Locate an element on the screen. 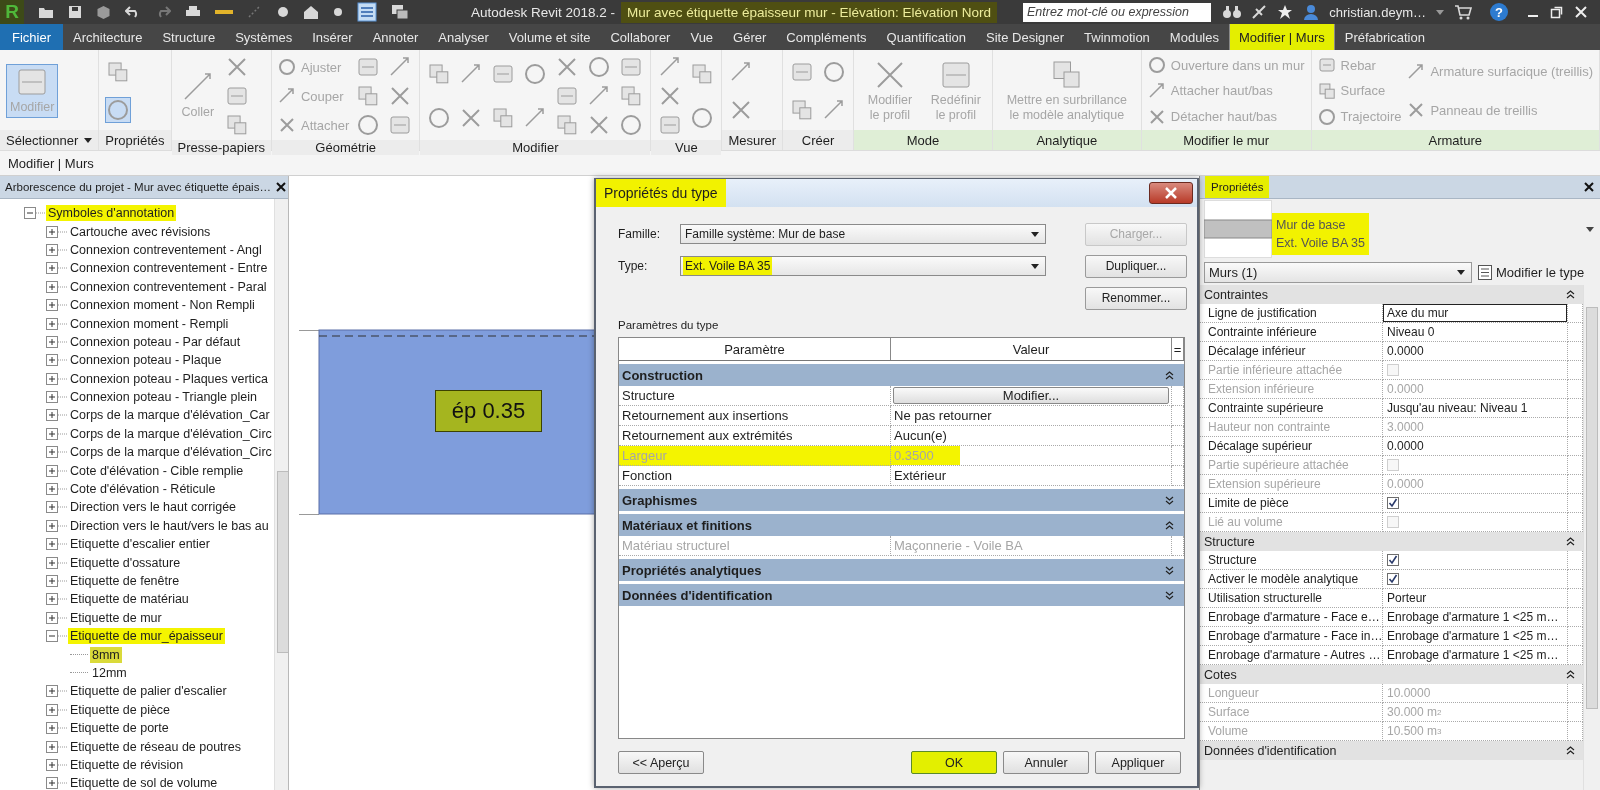 This screenshot has width=1600, height=790. group-header: Contraintes is located at coordinates (1391, 294).